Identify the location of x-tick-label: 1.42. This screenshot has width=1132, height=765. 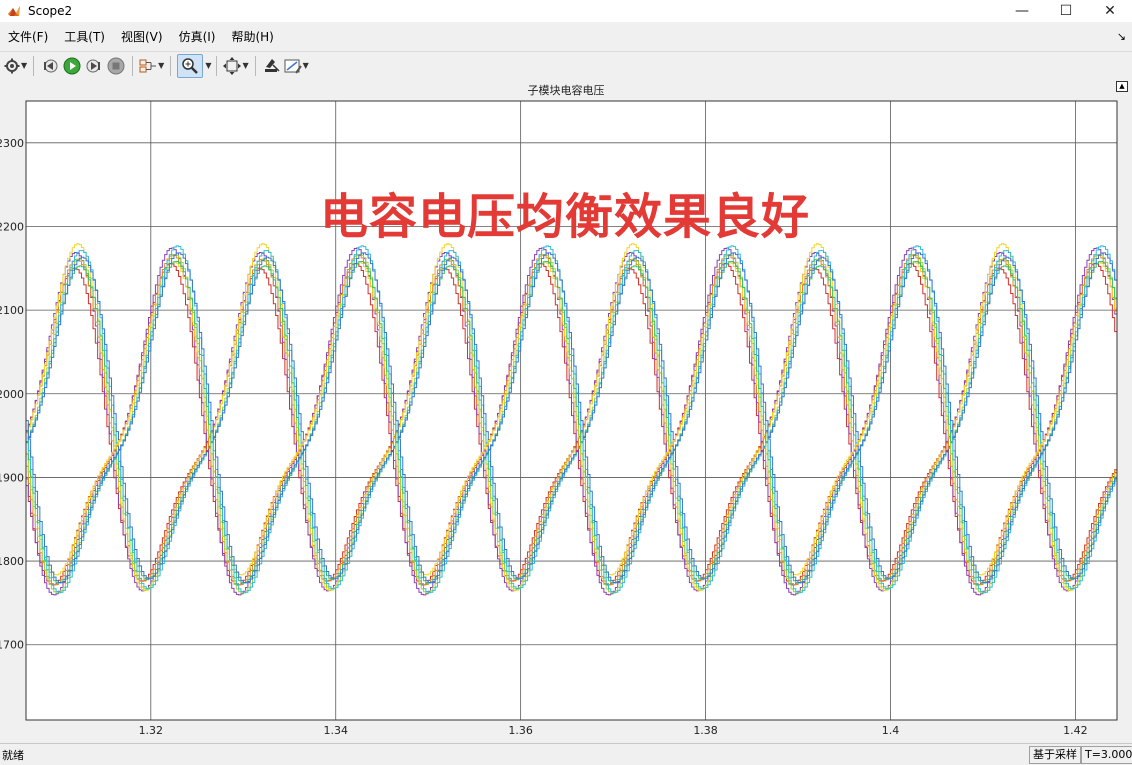
(1075, 730).